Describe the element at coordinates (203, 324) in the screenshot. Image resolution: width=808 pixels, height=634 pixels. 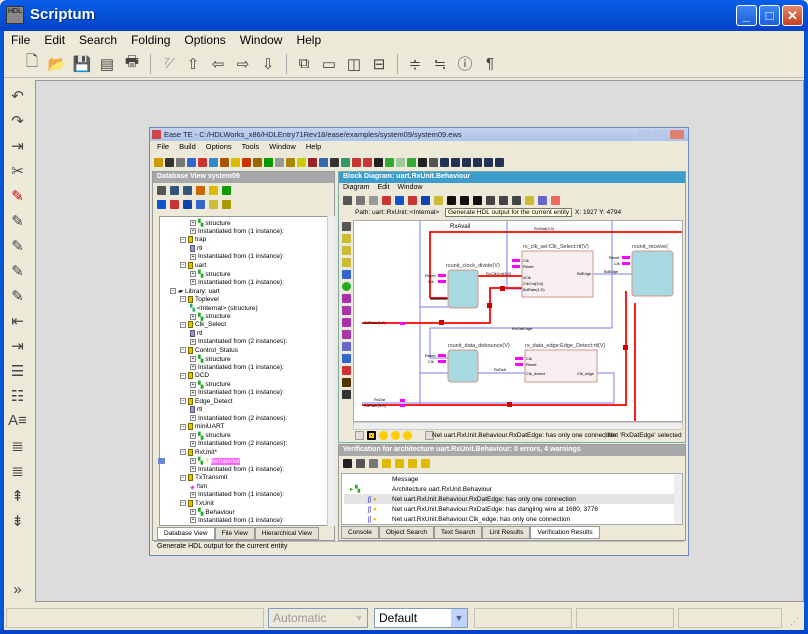
I see `tree-node: − Clk_Select` at that location.